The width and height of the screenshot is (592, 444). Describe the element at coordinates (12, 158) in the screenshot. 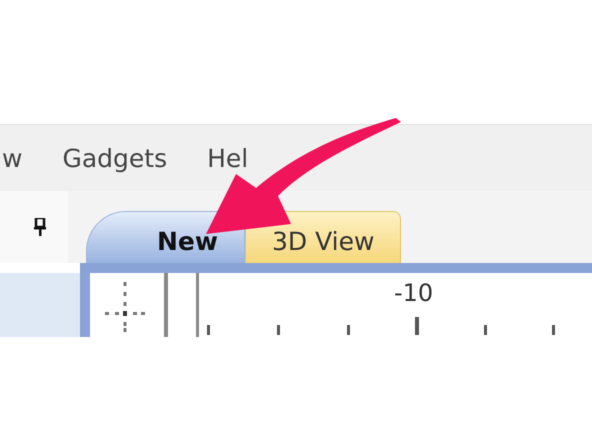

I see `menu-item: w` at that location.